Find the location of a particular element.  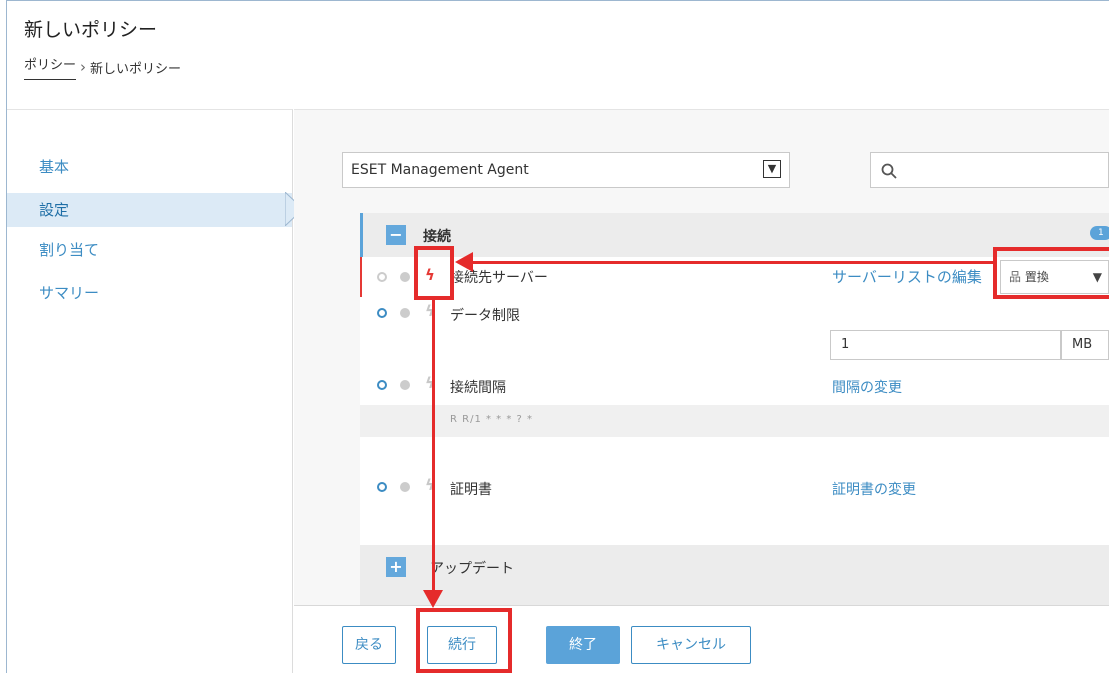

interval-label: 接続間隔 is located at coordinates (478, 388).